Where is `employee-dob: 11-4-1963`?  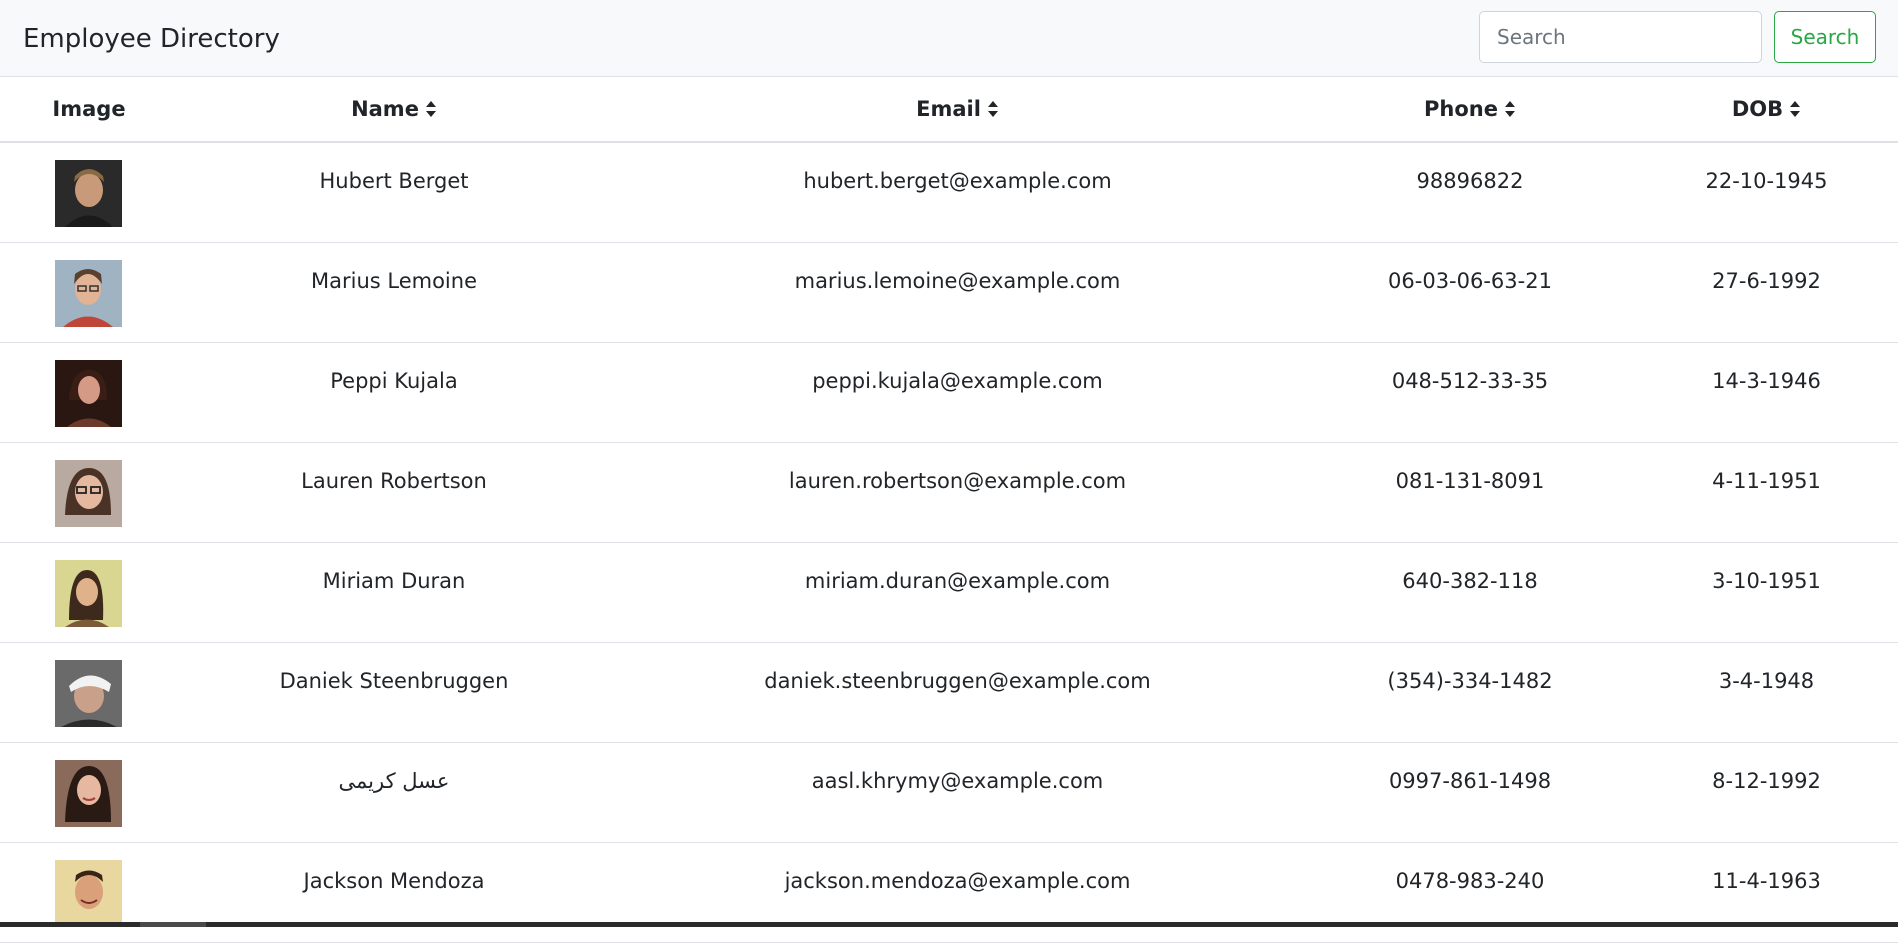 employee-dob: 11-4-1963 is located at coordinates (1766, 881).